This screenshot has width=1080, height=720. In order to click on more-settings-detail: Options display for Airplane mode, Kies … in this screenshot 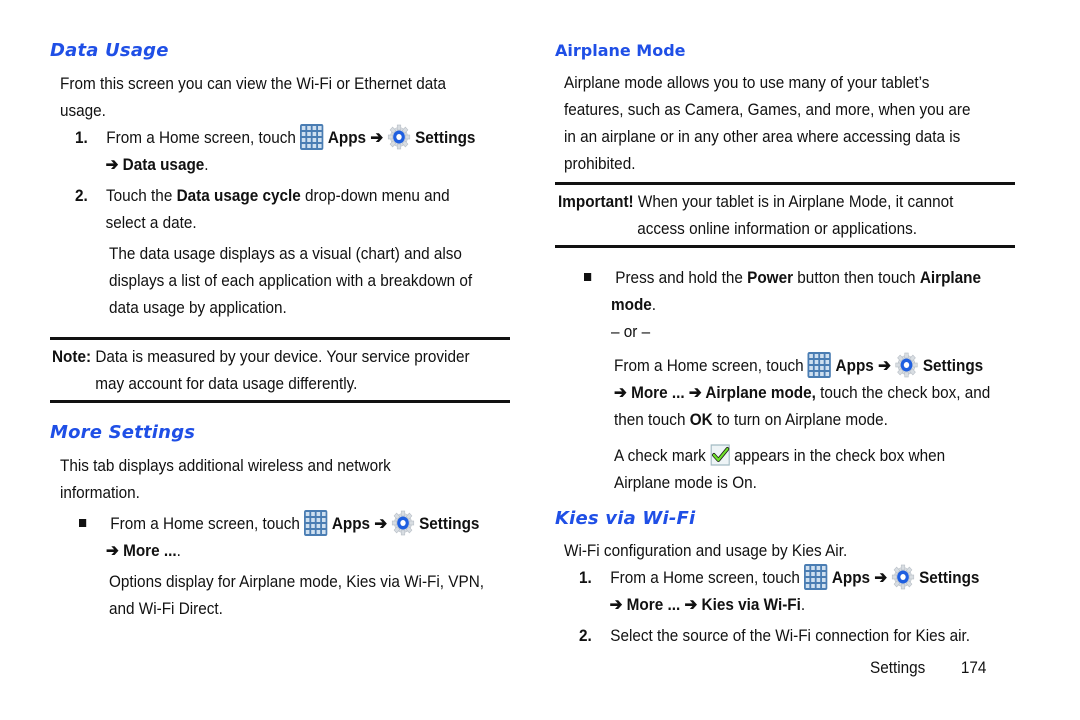, I will do `click(343, 595)`.